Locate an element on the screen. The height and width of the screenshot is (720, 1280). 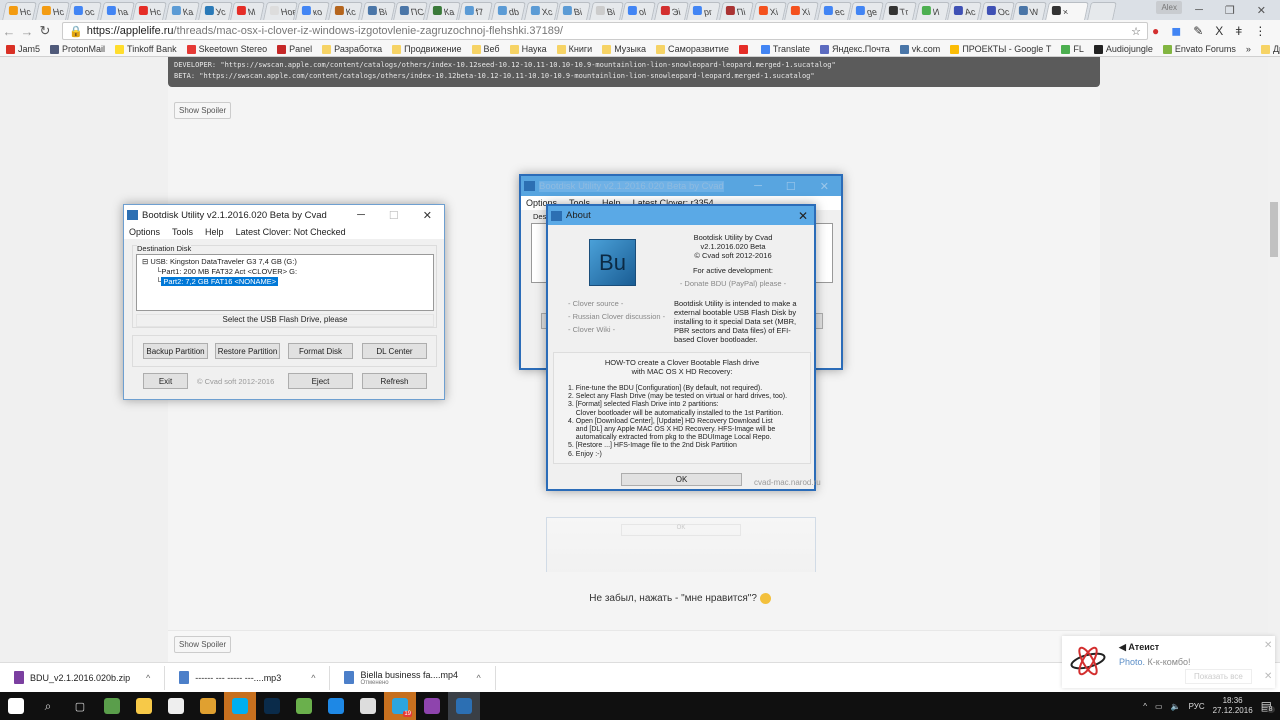
adblock-icon: ● is located at coordinates (1155, 31).